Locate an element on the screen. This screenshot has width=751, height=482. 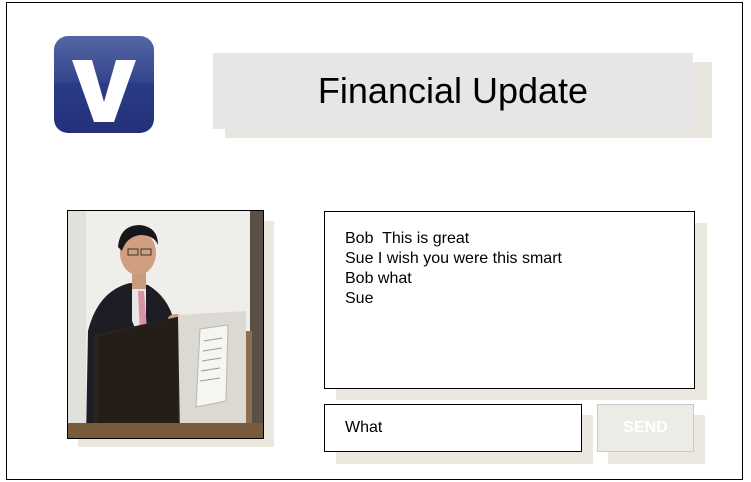
chat-message: Sue I wish you were this smart is located at coordinates (453, 258).